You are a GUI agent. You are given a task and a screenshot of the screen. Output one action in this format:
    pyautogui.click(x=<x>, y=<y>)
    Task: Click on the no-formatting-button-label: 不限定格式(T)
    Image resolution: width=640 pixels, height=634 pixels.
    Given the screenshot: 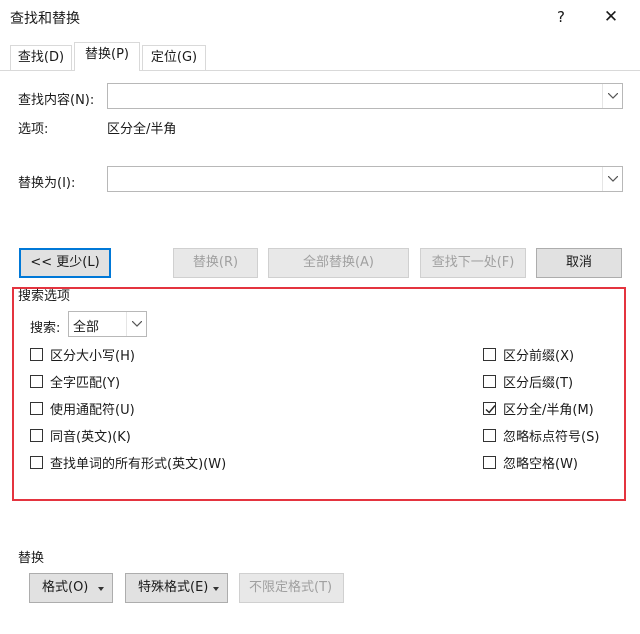 What is the action you would take?
    pyautogui.click(x=291, y=587)
    